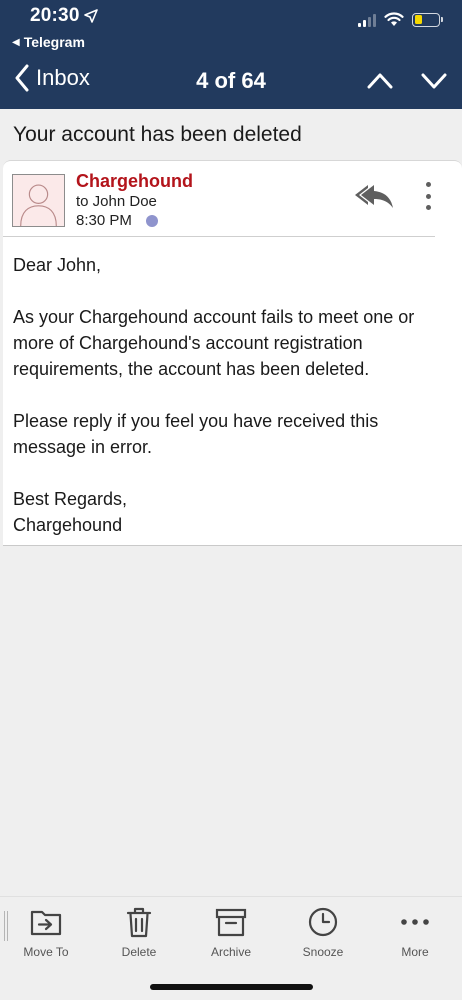 Image resolution: width=462 pixels, height=1000 pixels. Describe the element at coordinates (46, 923) in the screenshot. I see `move-to-folder-icon` at that location.